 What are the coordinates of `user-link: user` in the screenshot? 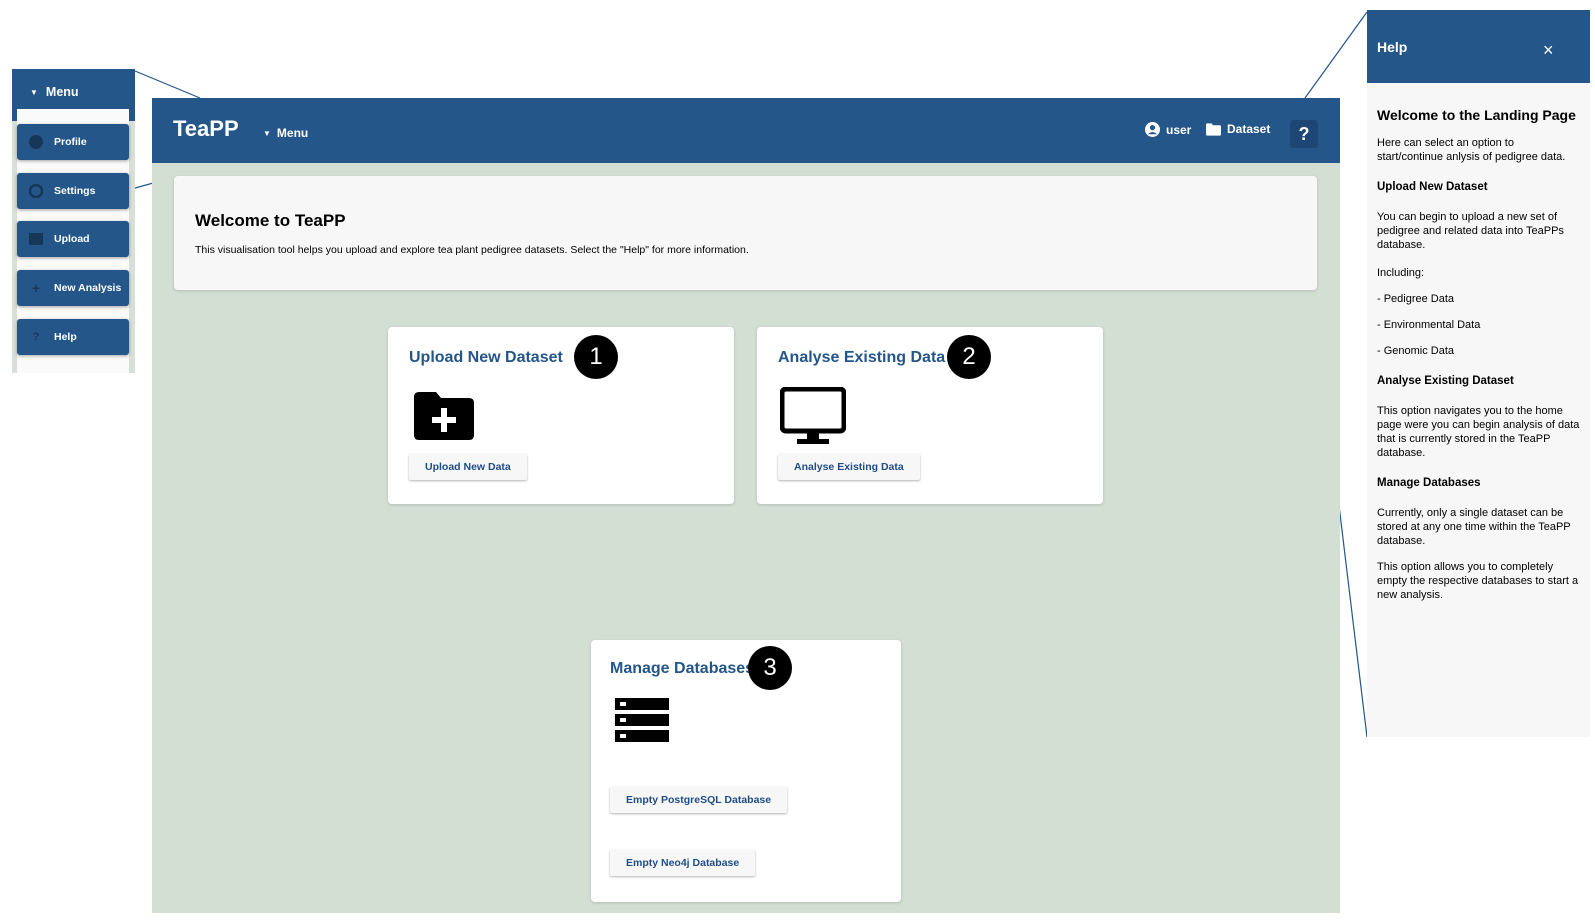 It's located at (1168, 129).